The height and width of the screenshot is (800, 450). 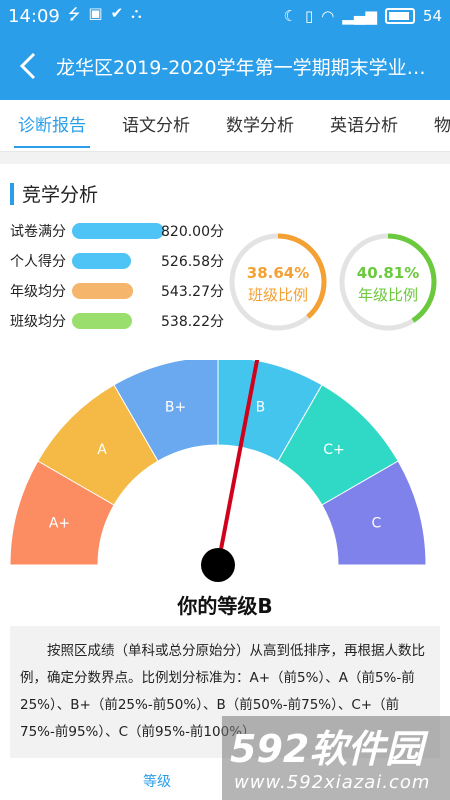 I want to click on gauge-hub, so click(x=218, y=565).